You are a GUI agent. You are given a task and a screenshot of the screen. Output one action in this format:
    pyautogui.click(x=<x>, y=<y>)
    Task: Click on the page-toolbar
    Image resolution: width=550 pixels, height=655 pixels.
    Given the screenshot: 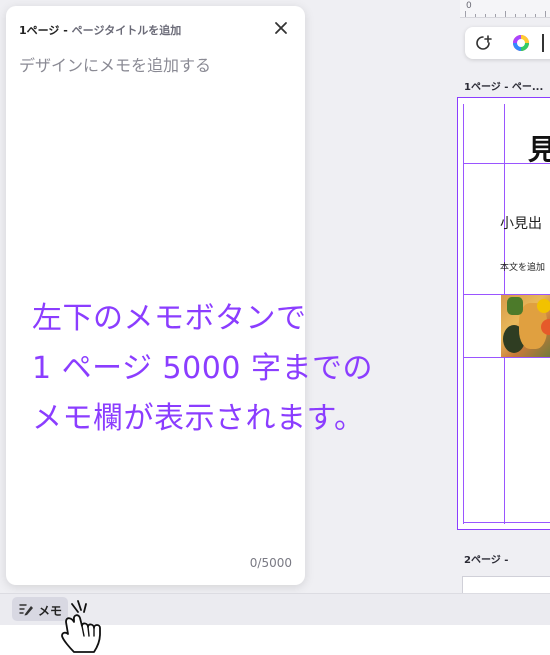 What is the action you would take?
    pyautogui.click(x=507, y=43)
    